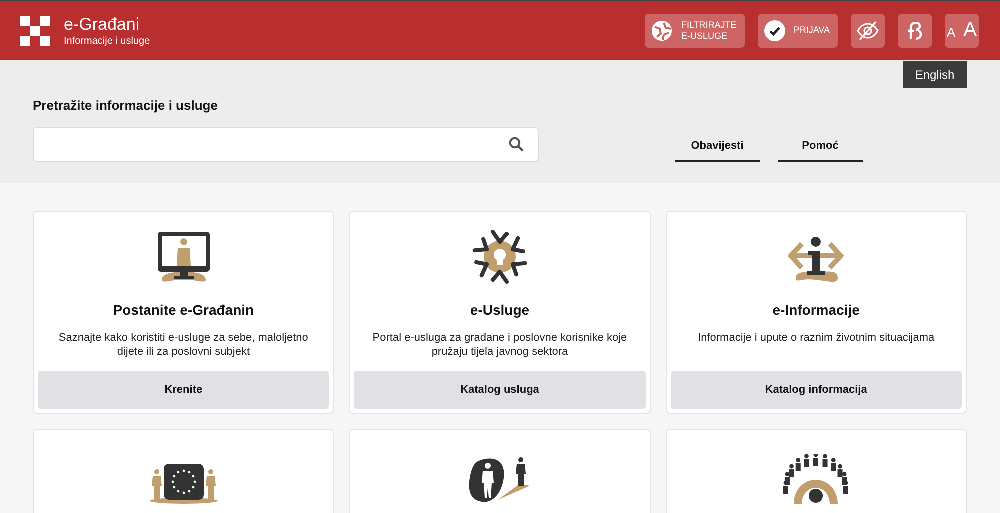 This screenshot has width=1000, height=513. I want to click on language-tooltip: English, so click(935, 74).